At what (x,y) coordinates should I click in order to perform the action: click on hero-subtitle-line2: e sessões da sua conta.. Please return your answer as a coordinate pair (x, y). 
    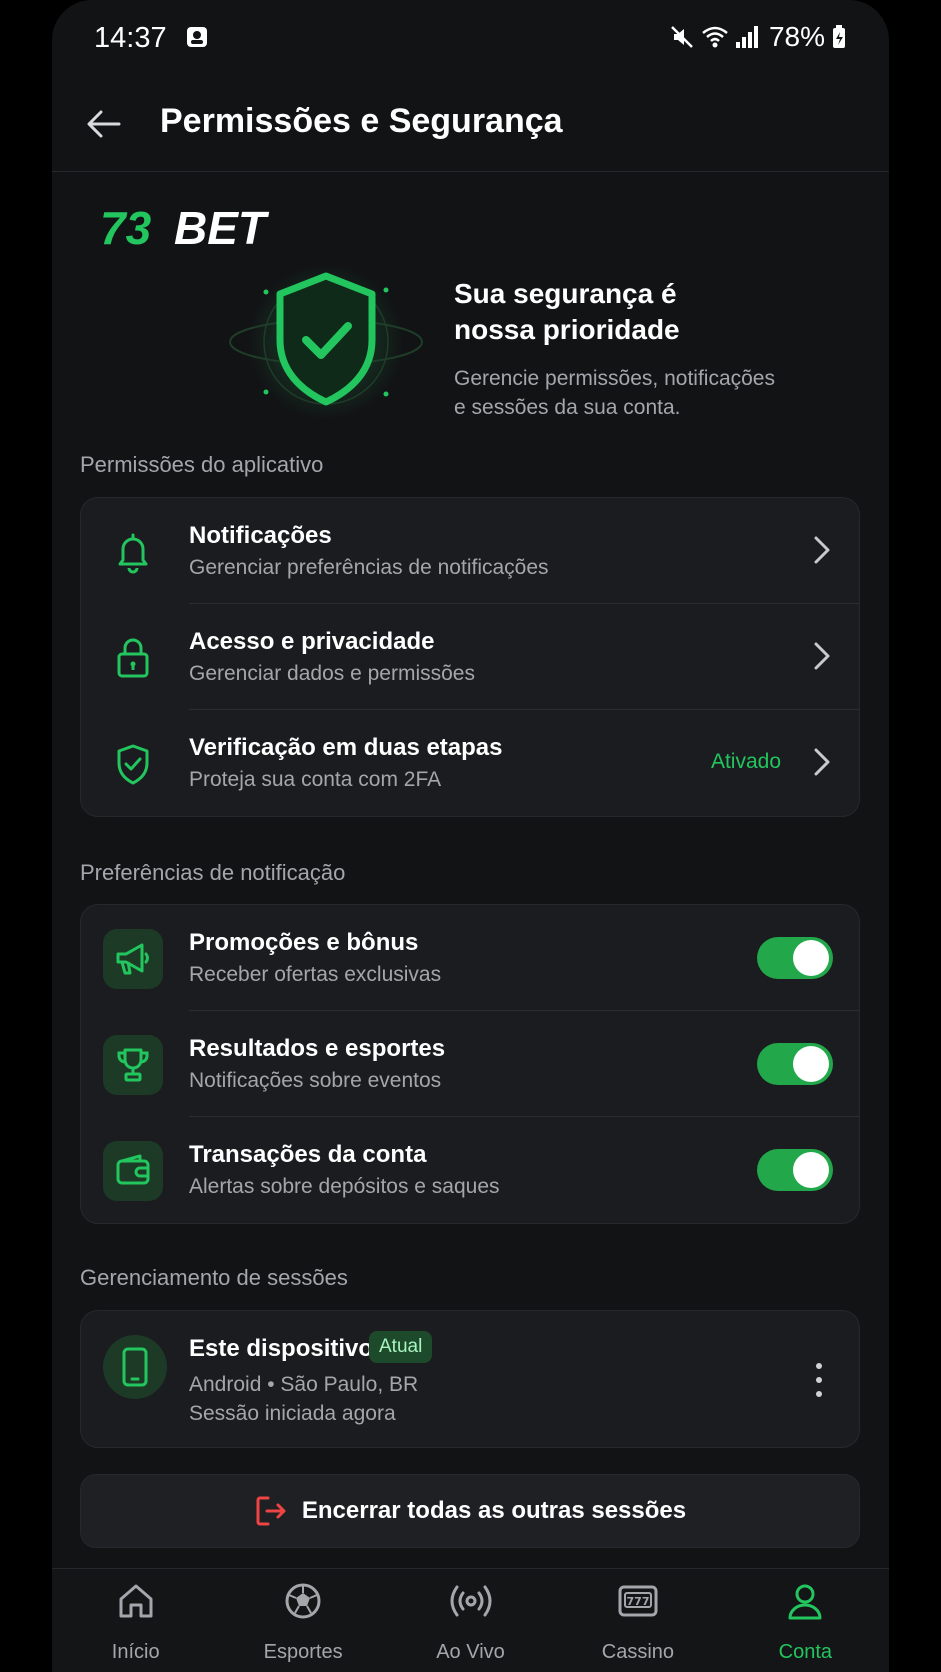
    Looking at the image, I should click on (567, 407).